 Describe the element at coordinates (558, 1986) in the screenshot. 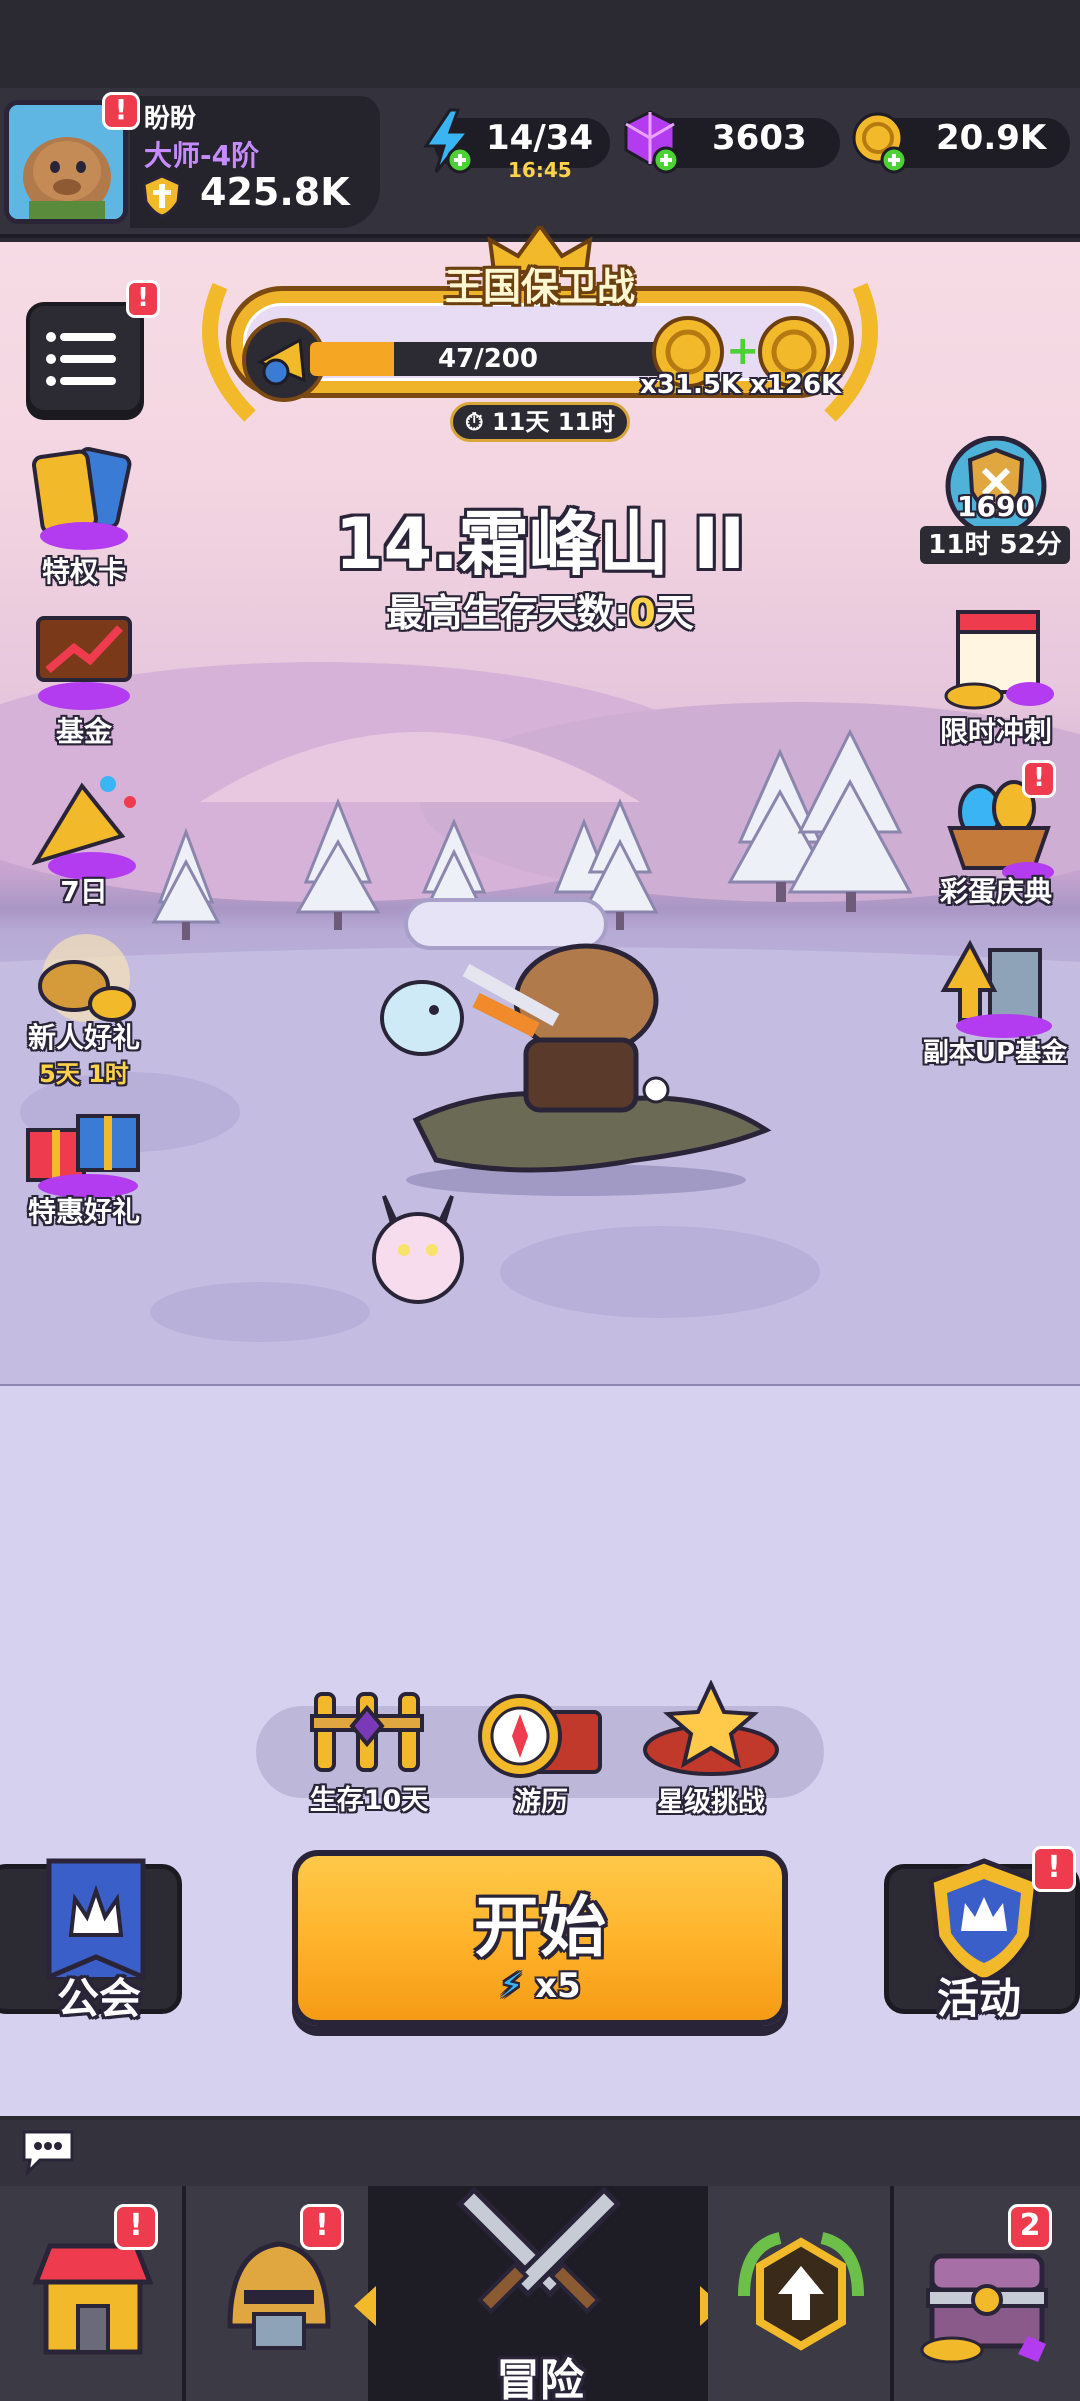

I see `start-cost-value: x5` at that location.